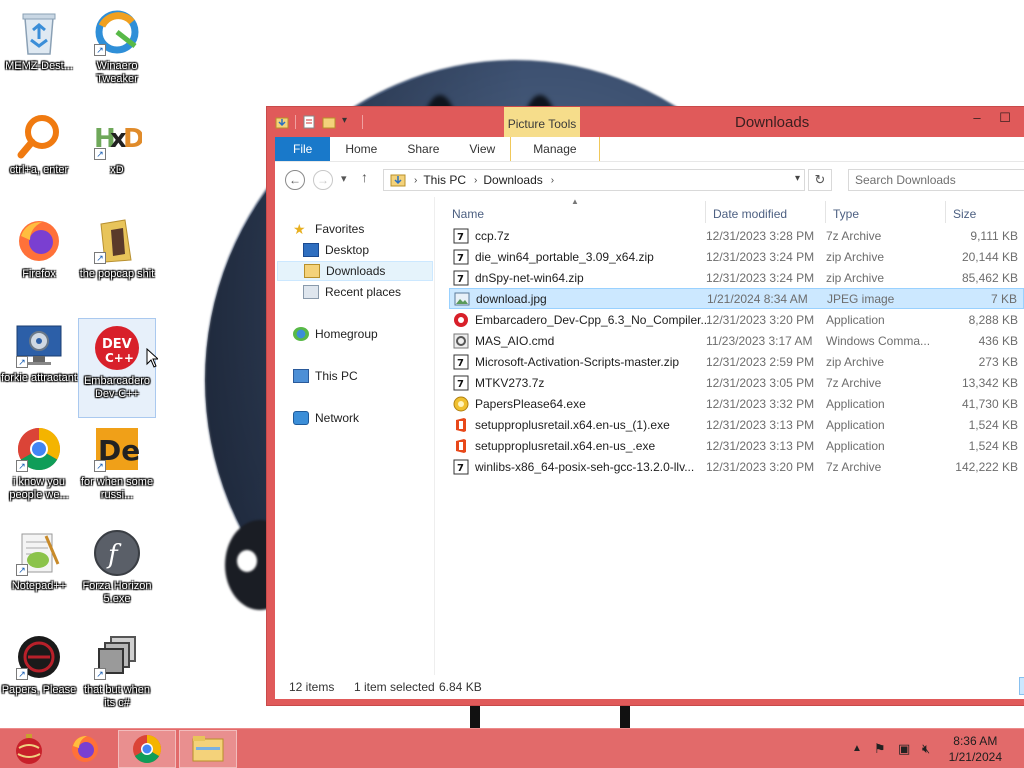  What do you see at coordinates (39, 262) in the screenshot?
I see `desktop-icon-firefox: Firefox` at bounding box center [39, 262].